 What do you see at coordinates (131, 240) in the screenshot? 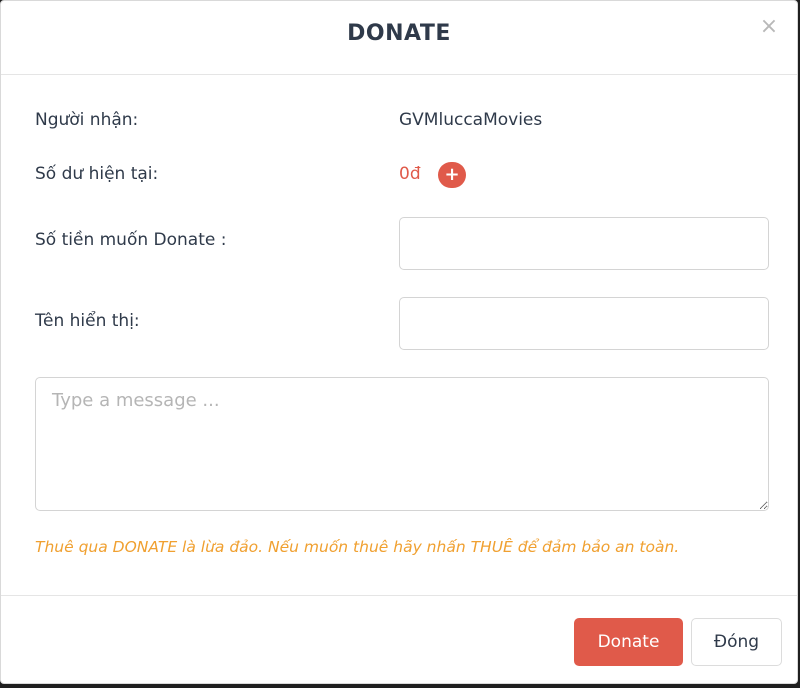
I see `amount-label: Số tiền muốn Donate :` at bounding box center [131, 240].